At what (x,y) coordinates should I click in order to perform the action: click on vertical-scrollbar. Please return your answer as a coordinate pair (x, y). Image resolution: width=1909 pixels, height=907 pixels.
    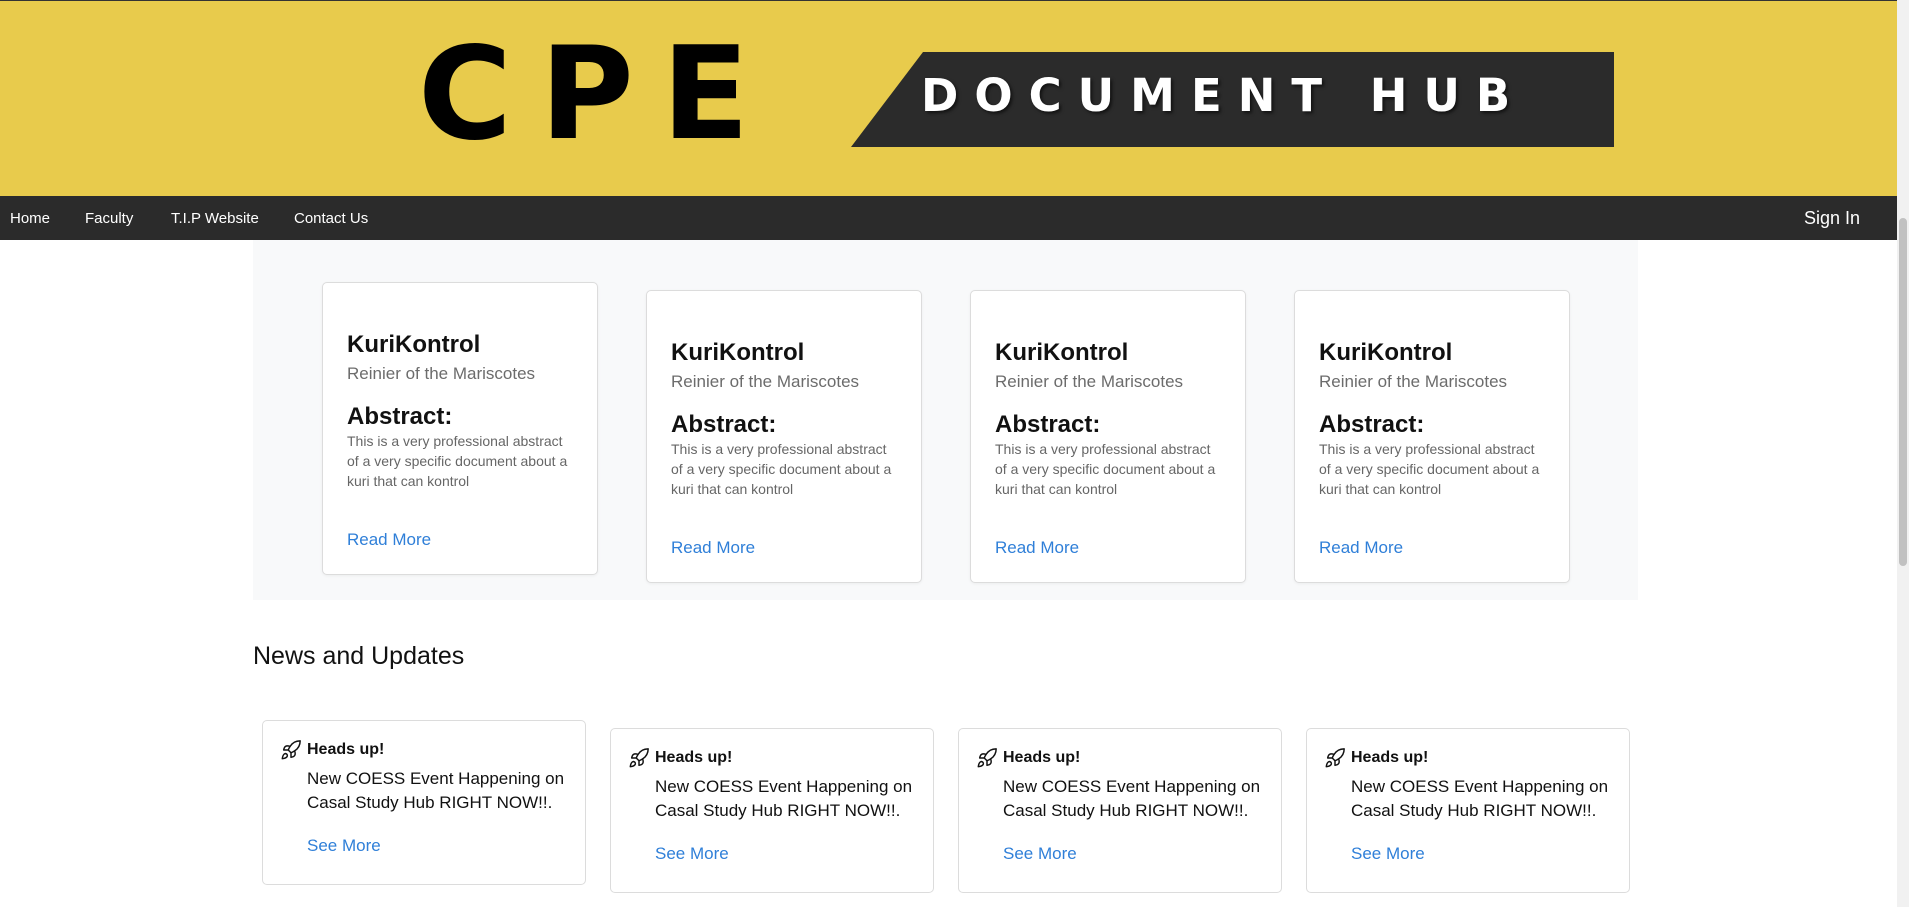
    Looking at the image, I should click on (1903, 453).